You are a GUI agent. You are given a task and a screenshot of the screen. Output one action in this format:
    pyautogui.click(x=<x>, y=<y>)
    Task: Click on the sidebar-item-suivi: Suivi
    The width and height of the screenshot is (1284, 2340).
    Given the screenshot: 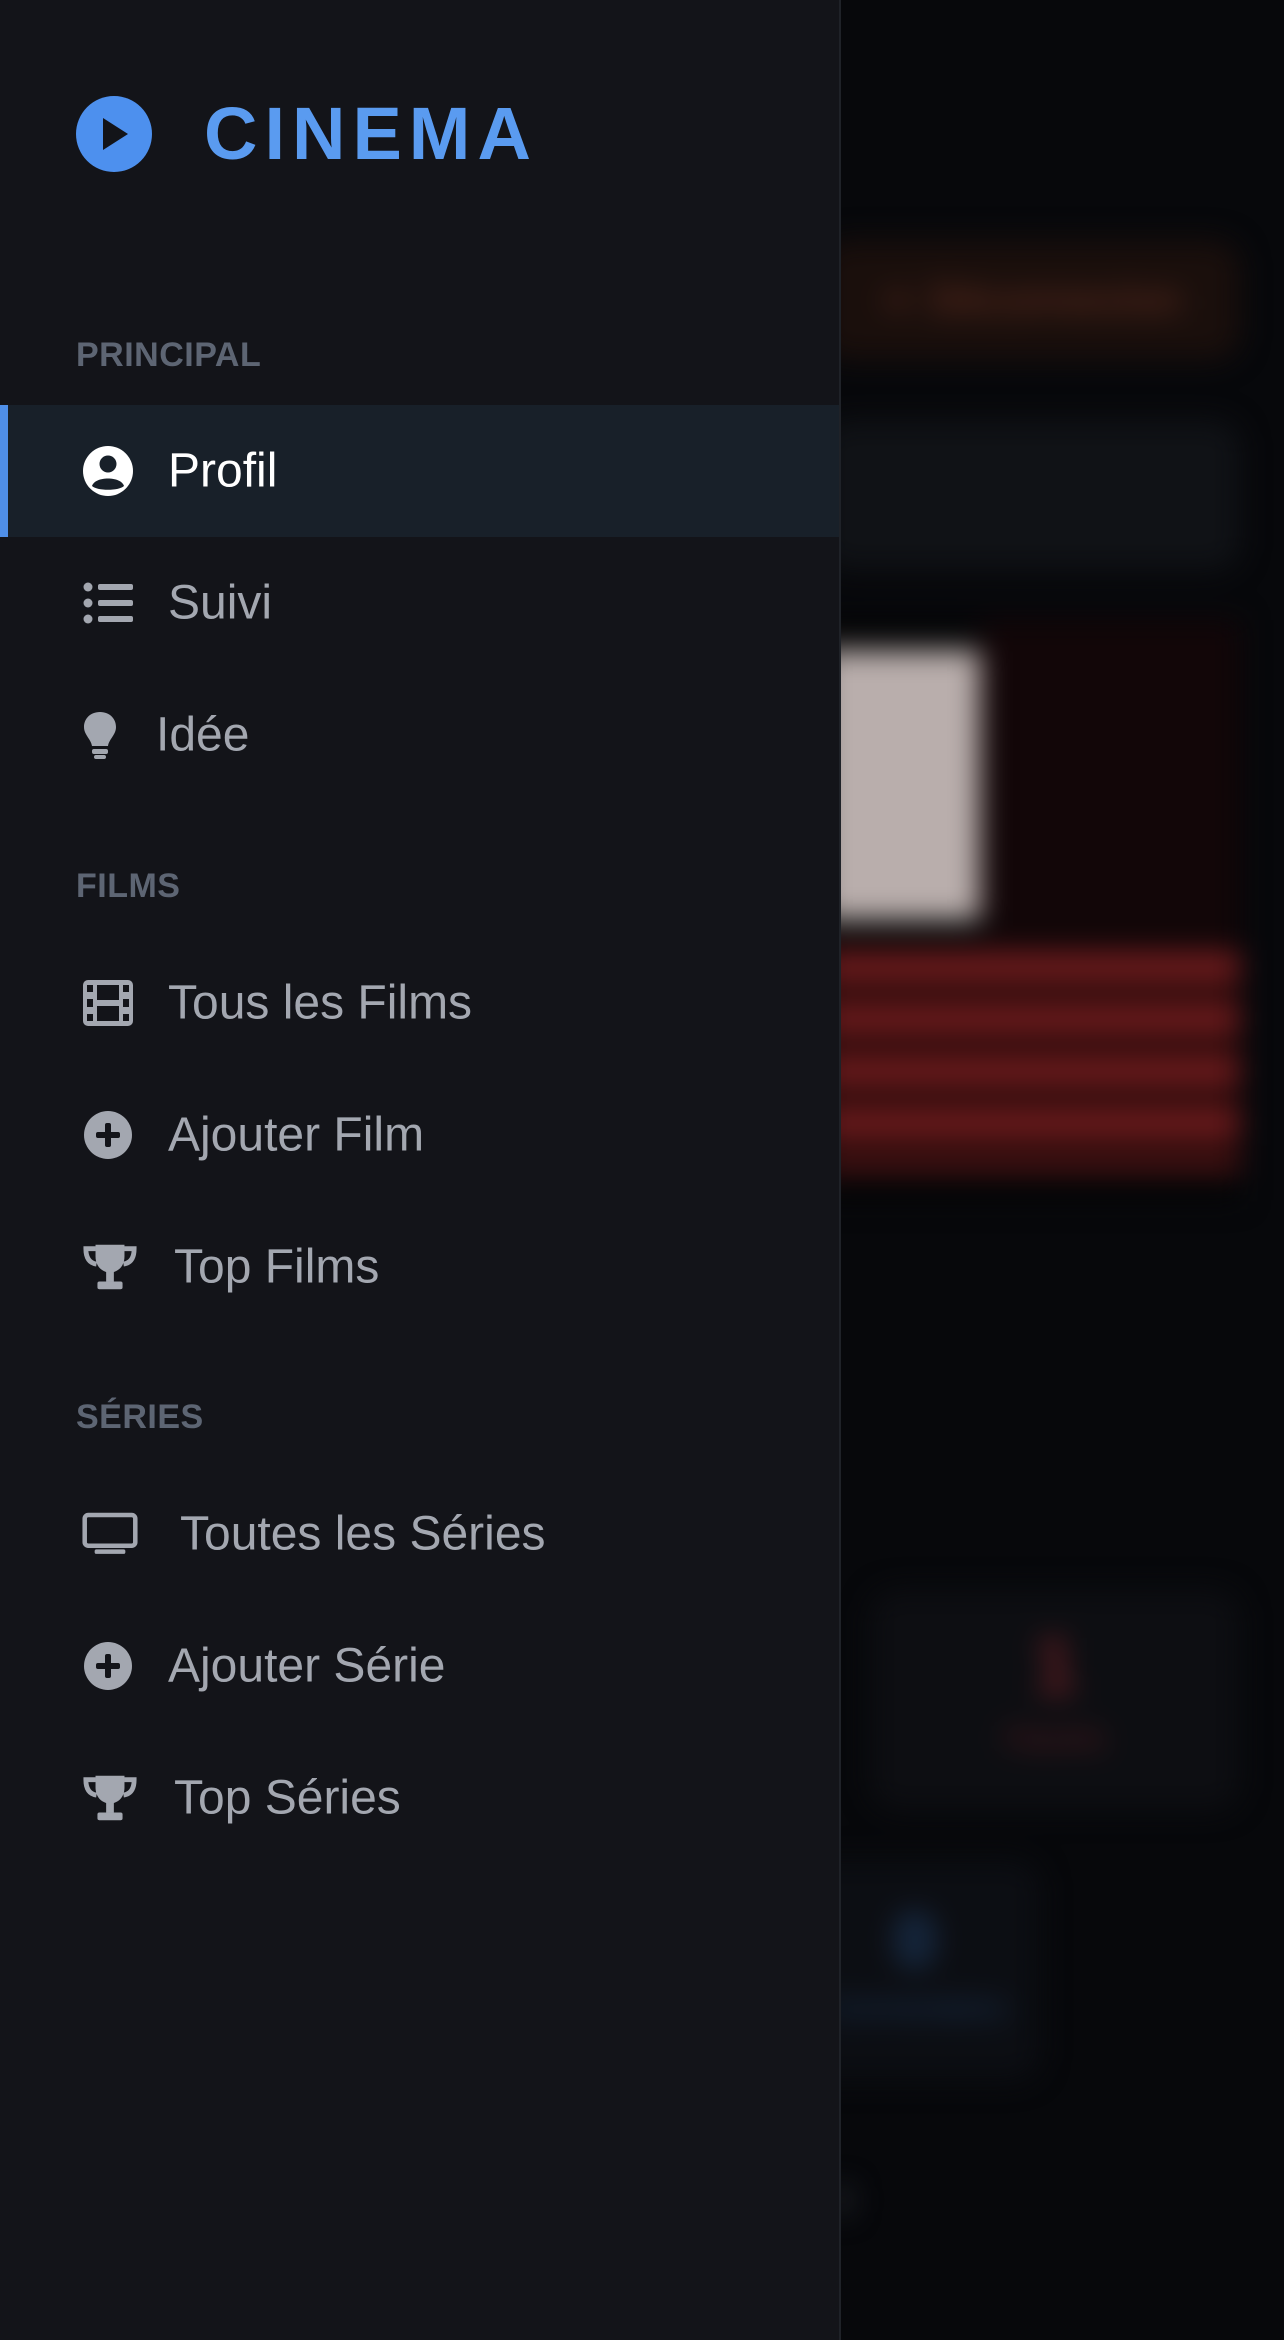 What is the action you would take?
    pyautogui.click(x=419, y=603)
    